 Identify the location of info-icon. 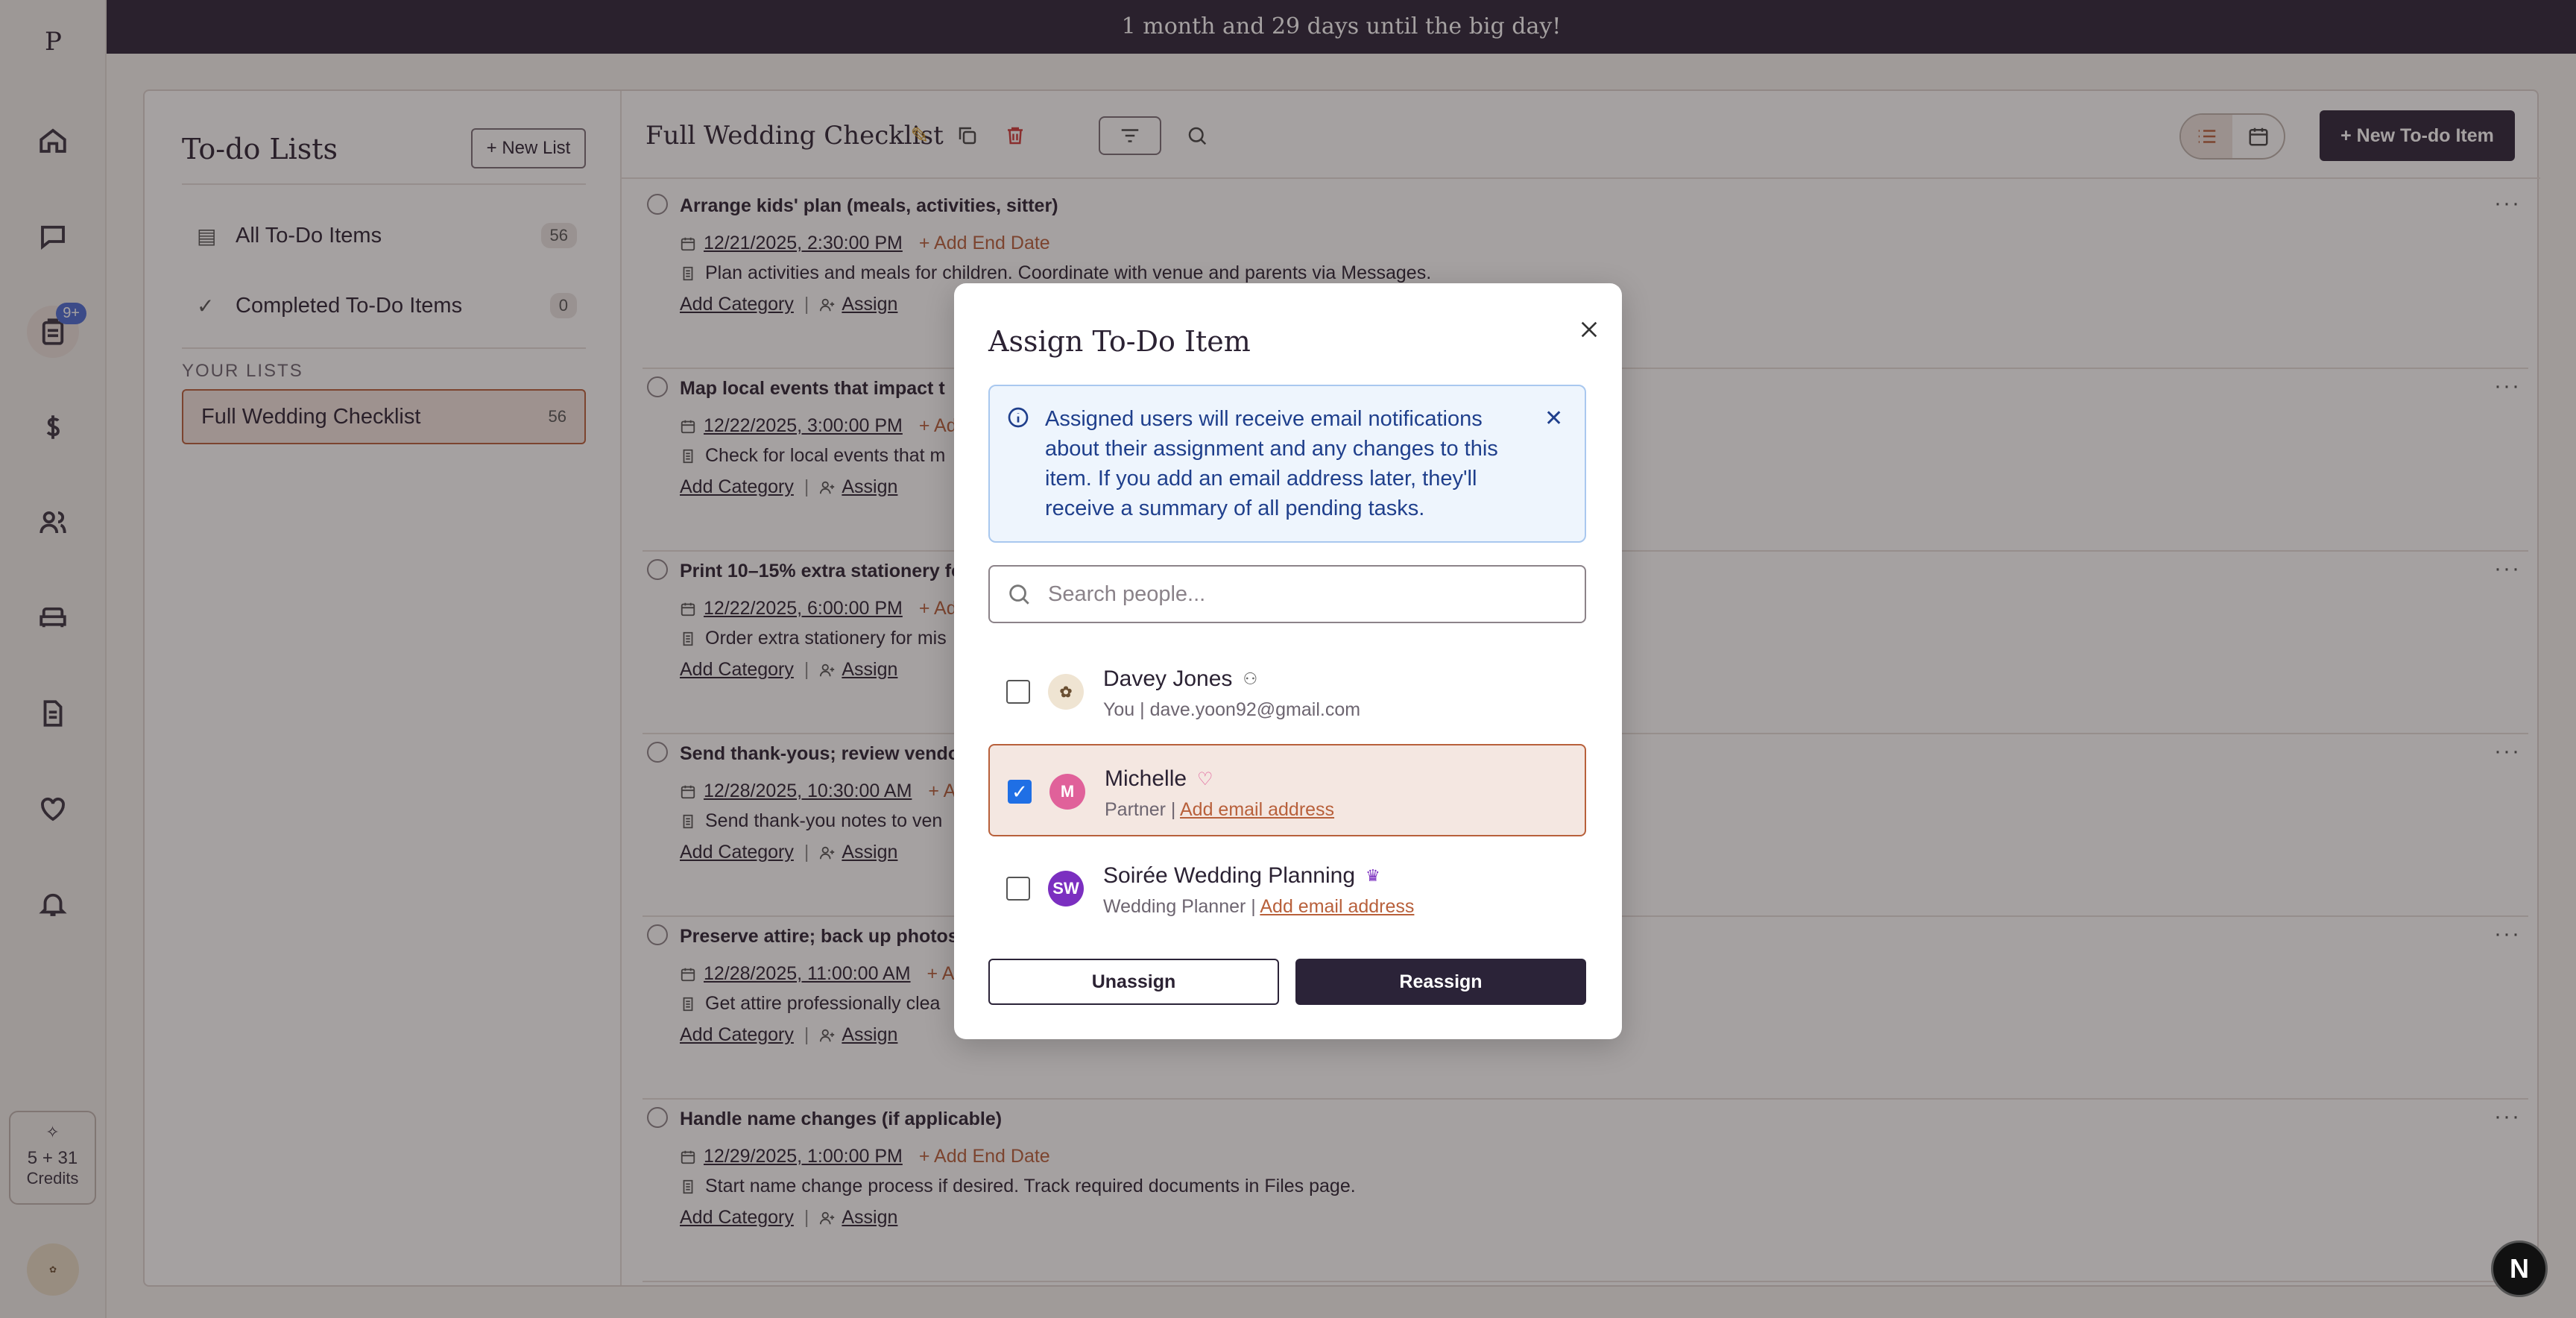
(1018, 418).